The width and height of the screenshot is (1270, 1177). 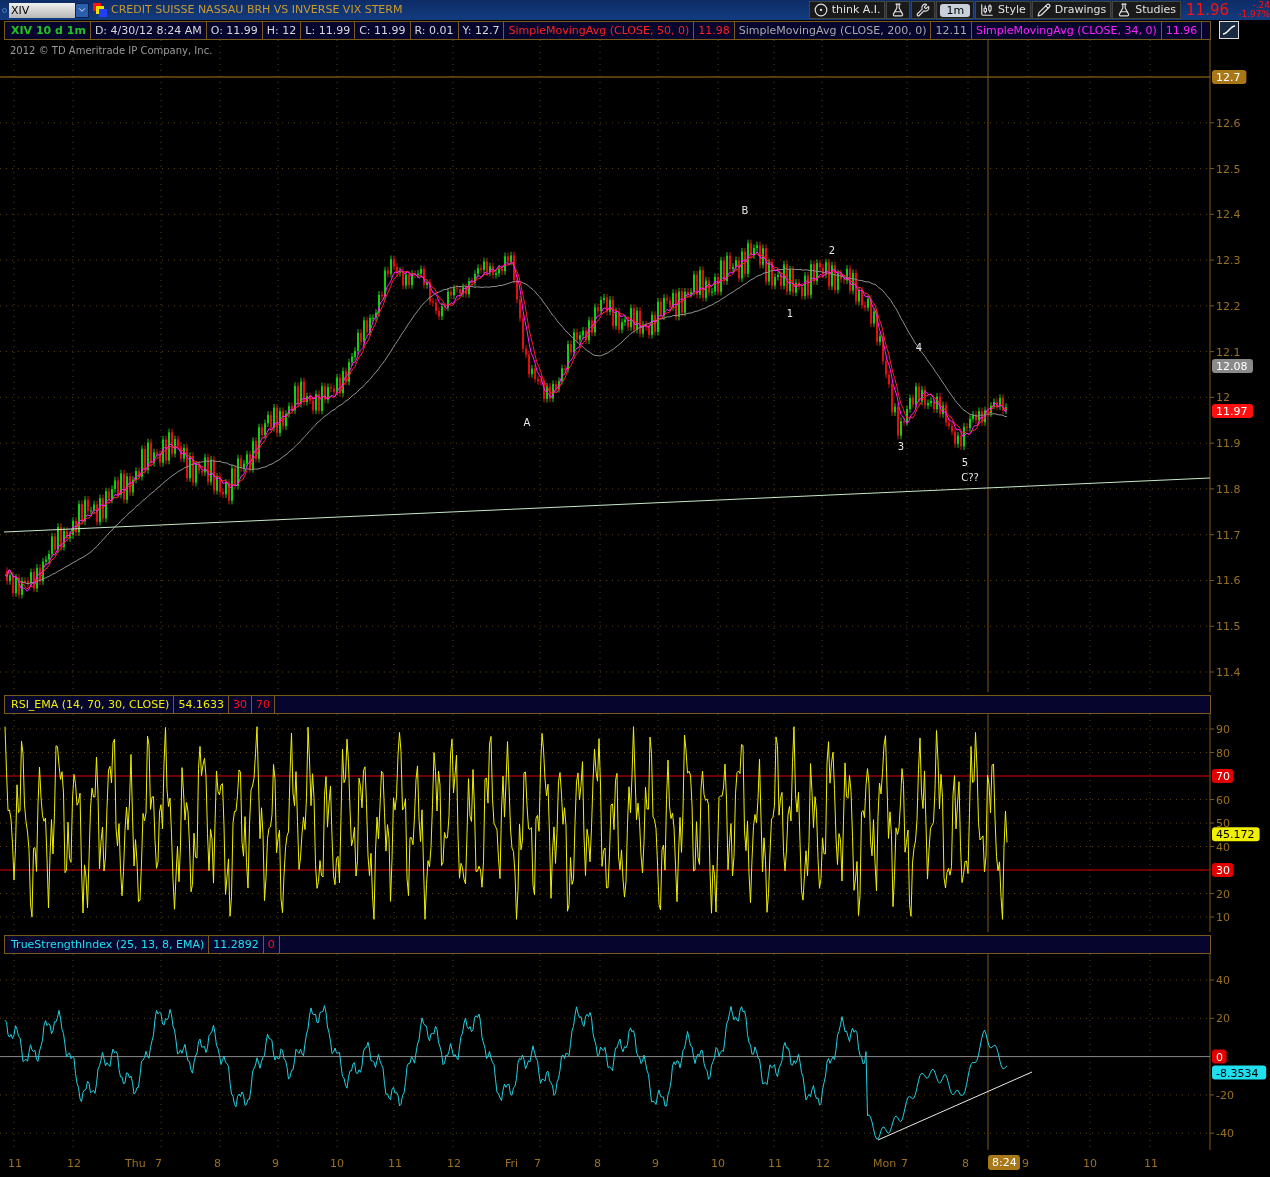 What do you see at coordinates (1043, 10) in the screenshot?
I see `pencil-icon` at bounding box center [1043, 10].